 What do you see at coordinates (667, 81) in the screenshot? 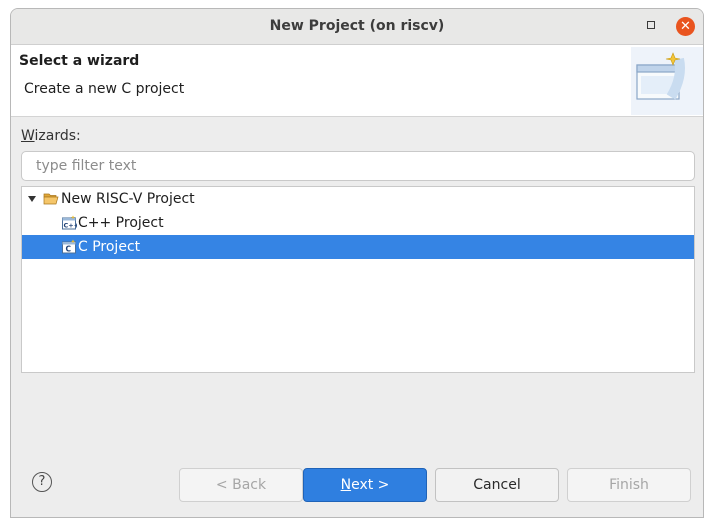
I see `new-wizard-banner-icon` at bounding box center [667, 81].